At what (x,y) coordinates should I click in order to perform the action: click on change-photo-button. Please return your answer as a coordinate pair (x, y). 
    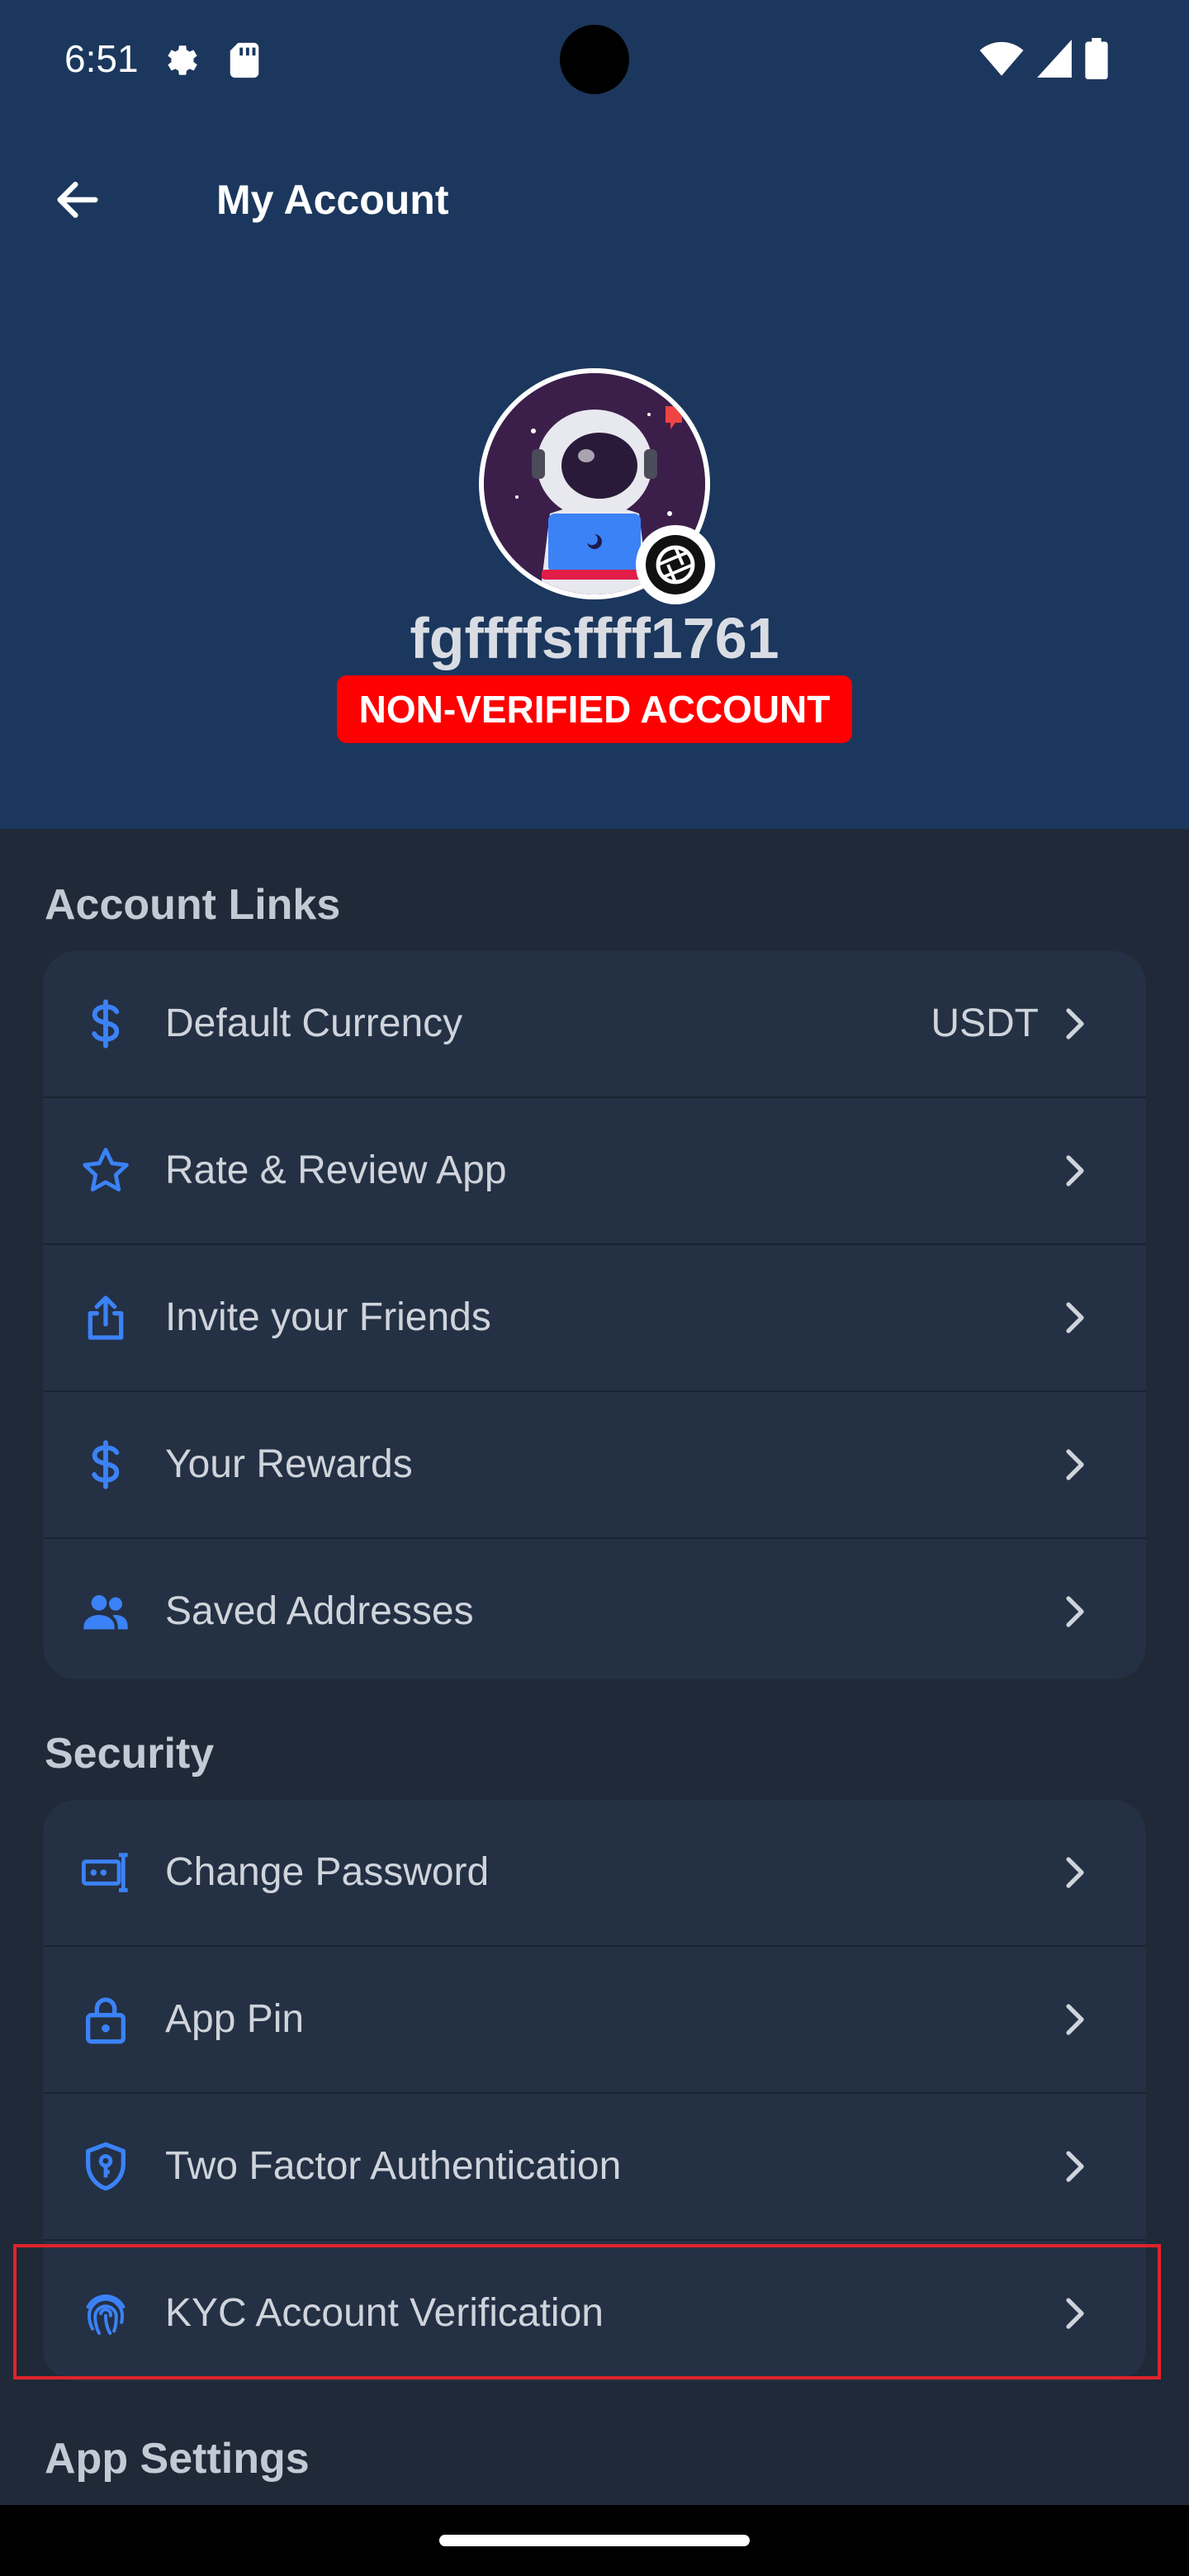
    Looking at the image, I should click on (675, 564).